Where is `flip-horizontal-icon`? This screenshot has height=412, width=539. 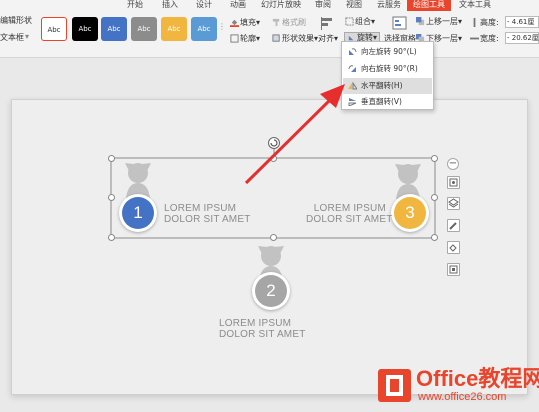 flip-horizontal-icon is located at coordinates (352, 86).